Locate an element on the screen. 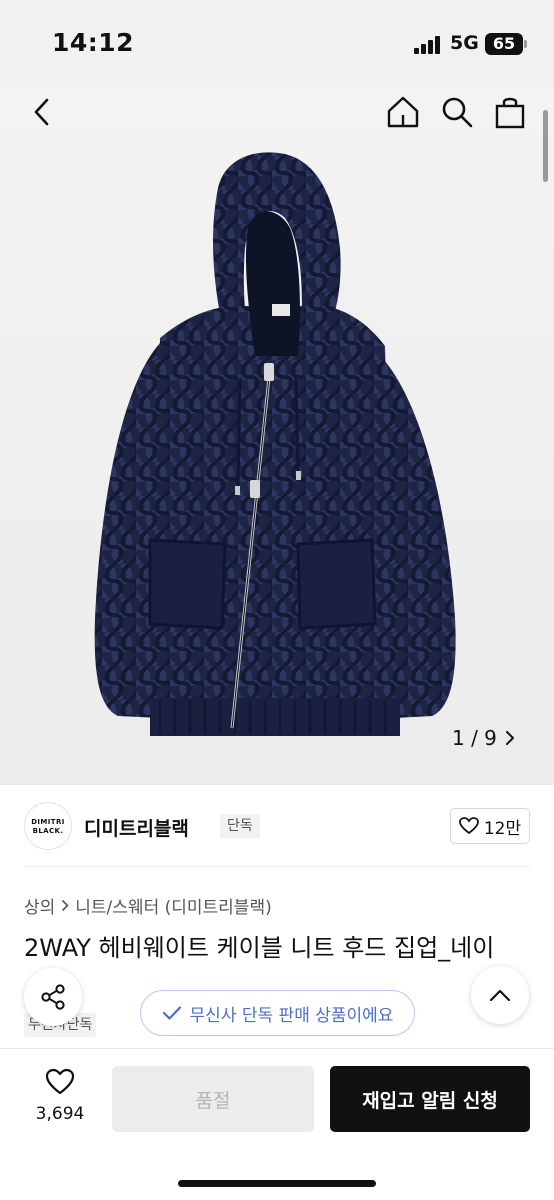  search-button is located at coordinates (457, 112).